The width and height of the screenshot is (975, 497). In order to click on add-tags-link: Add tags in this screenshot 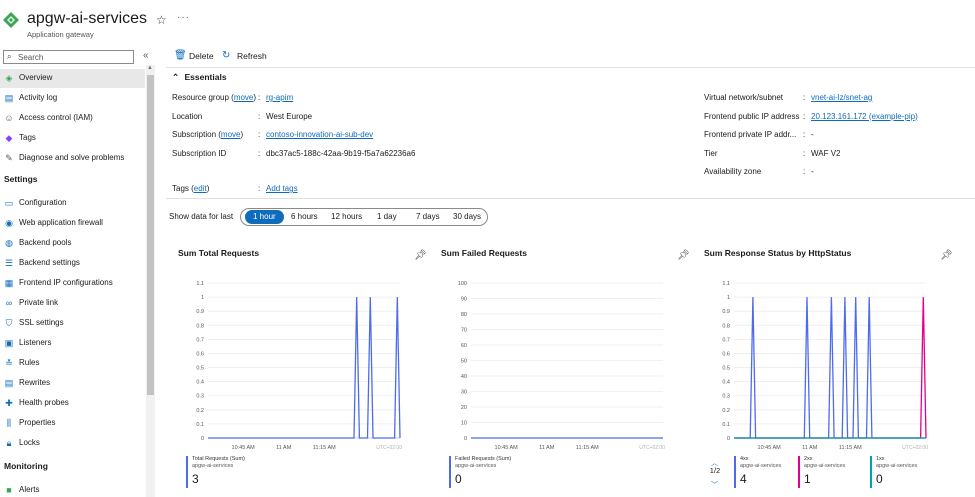, I will do `click(282, 188)`.